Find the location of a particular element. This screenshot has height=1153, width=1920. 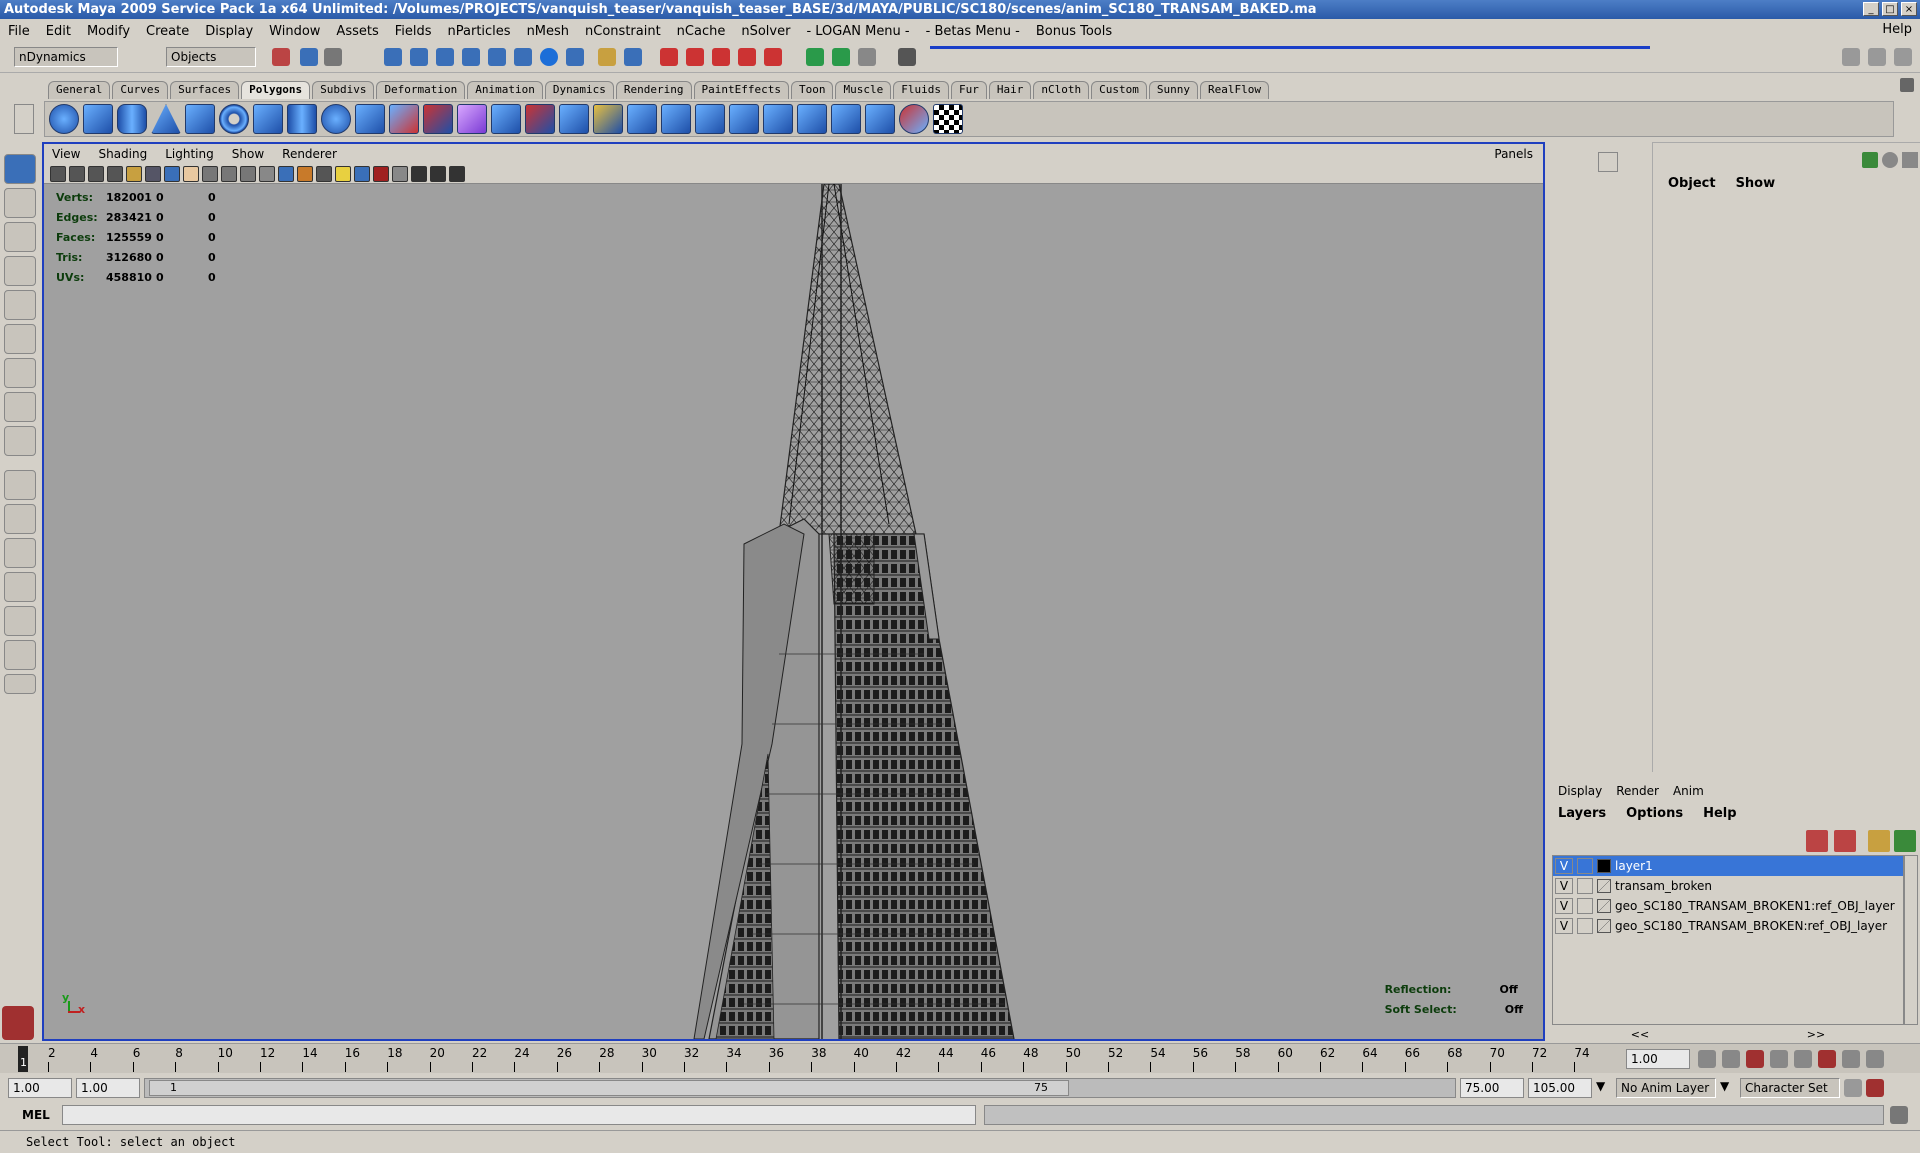

select-by-object-icon is located at coordinates (309, 57).